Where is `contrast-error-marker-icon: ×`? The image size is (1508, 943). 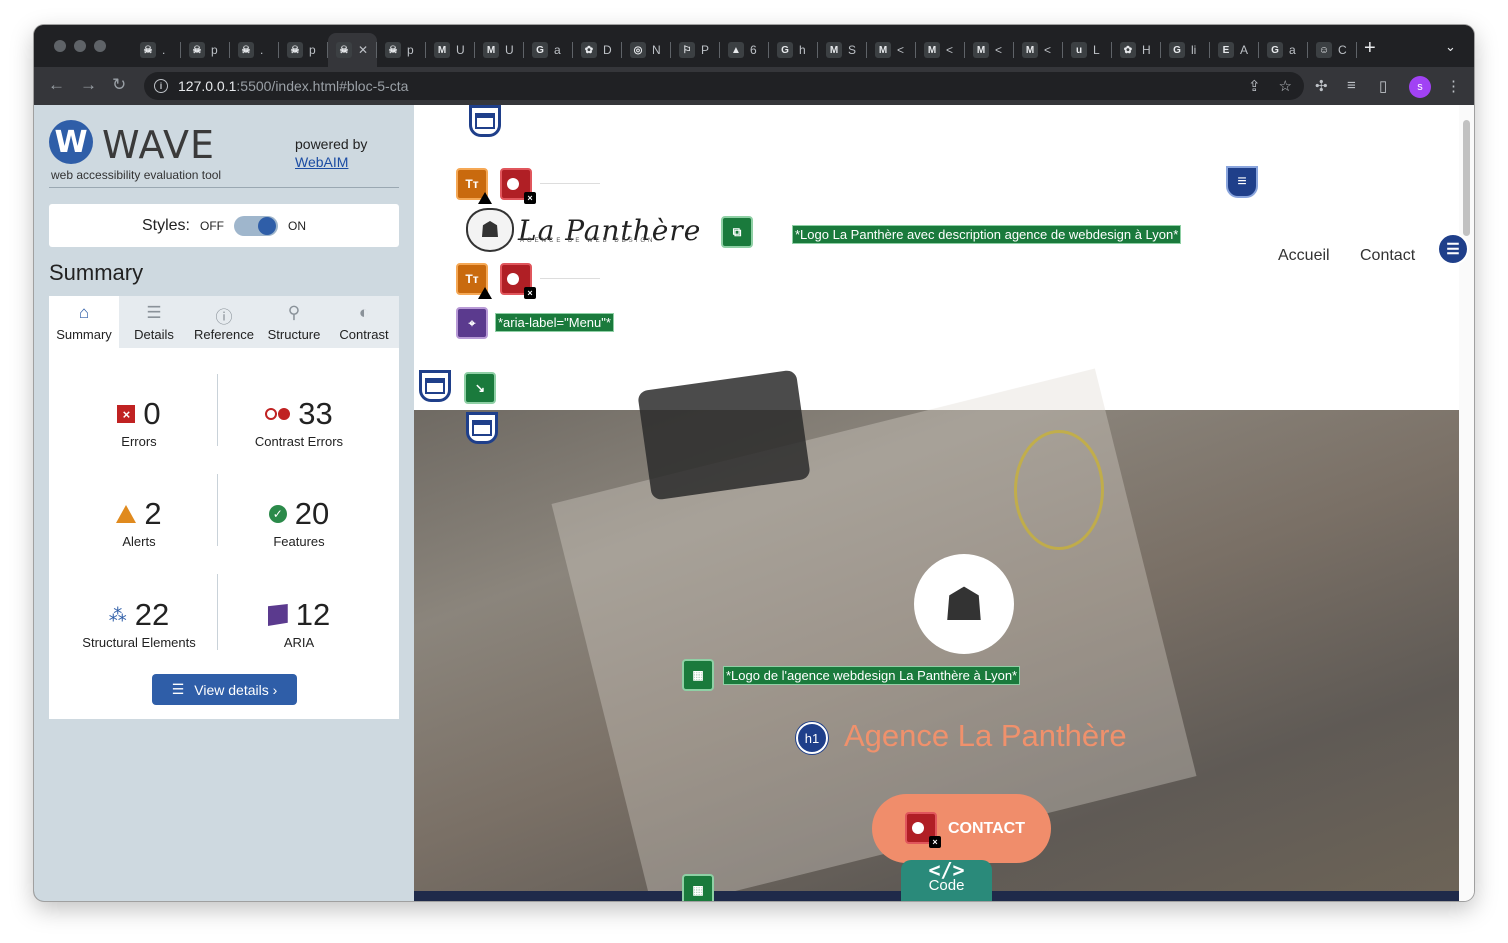
contrast-error-marker-icon: × is located at coordinates (518, 186).